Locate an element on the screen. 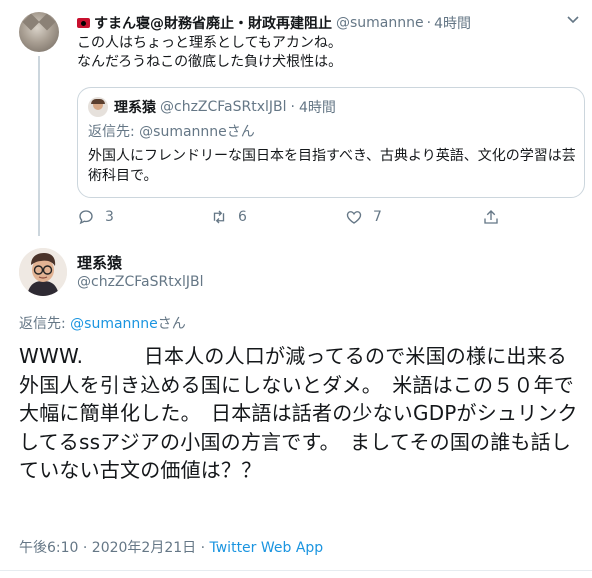 The image size is (592, 578). display-name: すまん寝@財務省廃止・財政再建阻止 is located at coordinates (213, 23).